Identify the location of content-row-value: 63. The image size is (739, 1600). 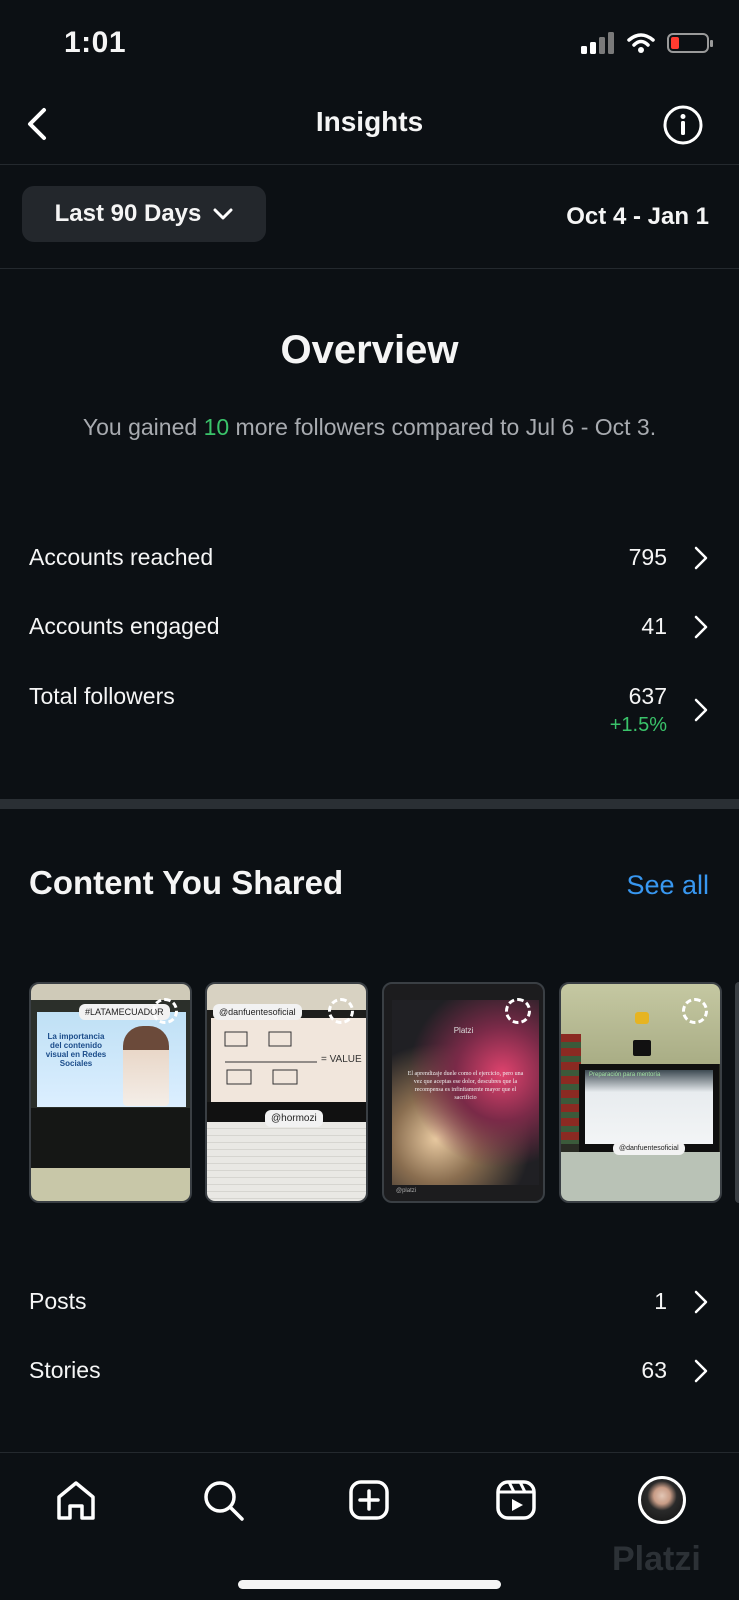
(654, 1370).